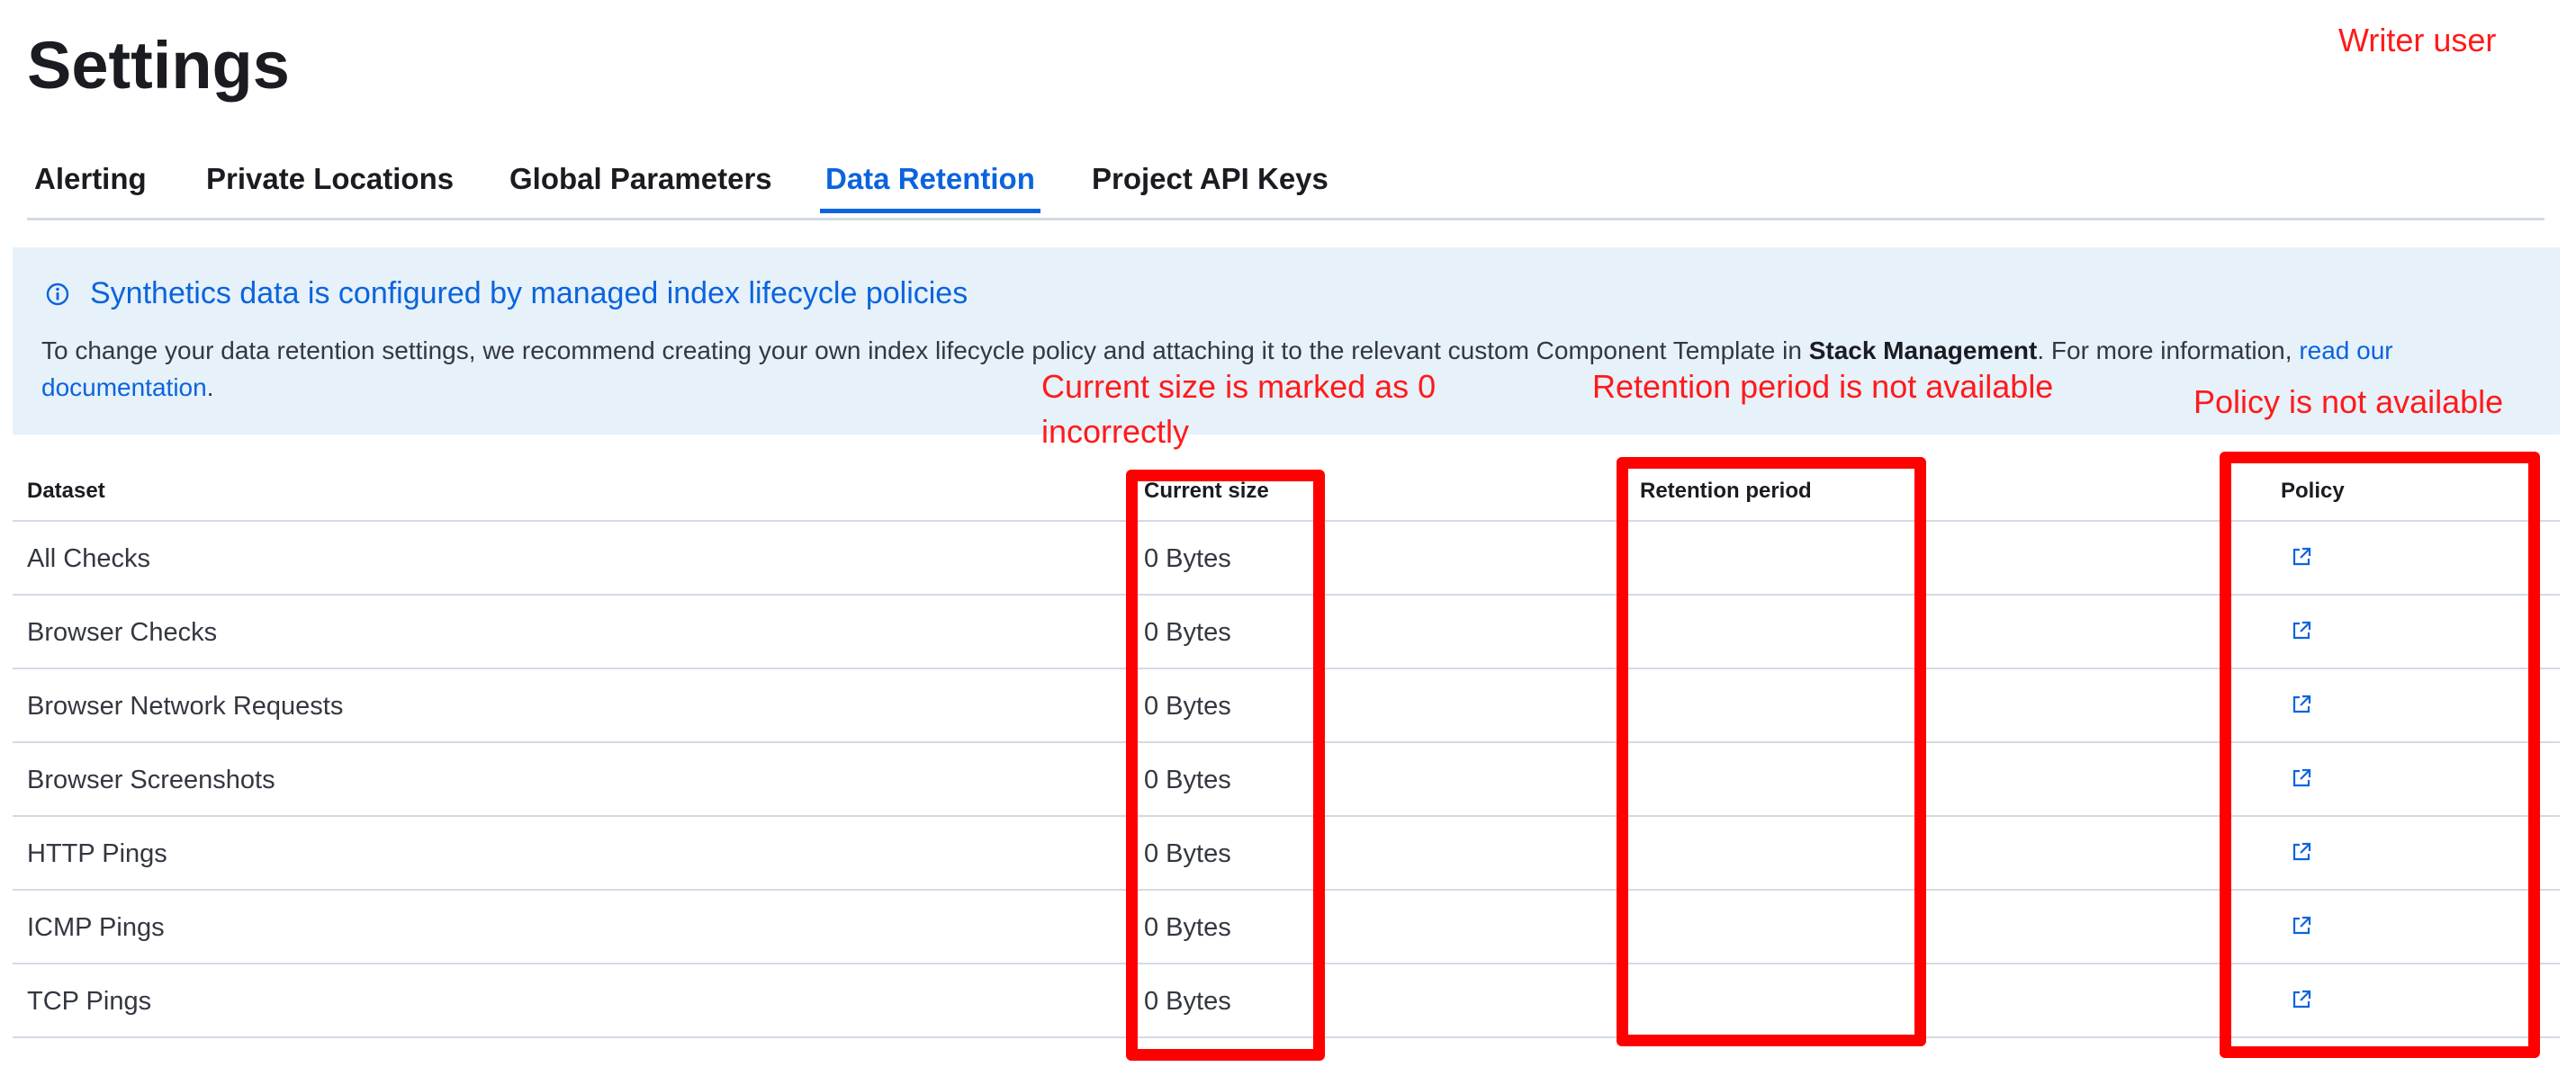 The image size is (2576, 1076). What do you see at coordinates (185, 706) in the screenshot?
I see `dataset-cell: Browser Network Requests` at bounding box center [185, 706].